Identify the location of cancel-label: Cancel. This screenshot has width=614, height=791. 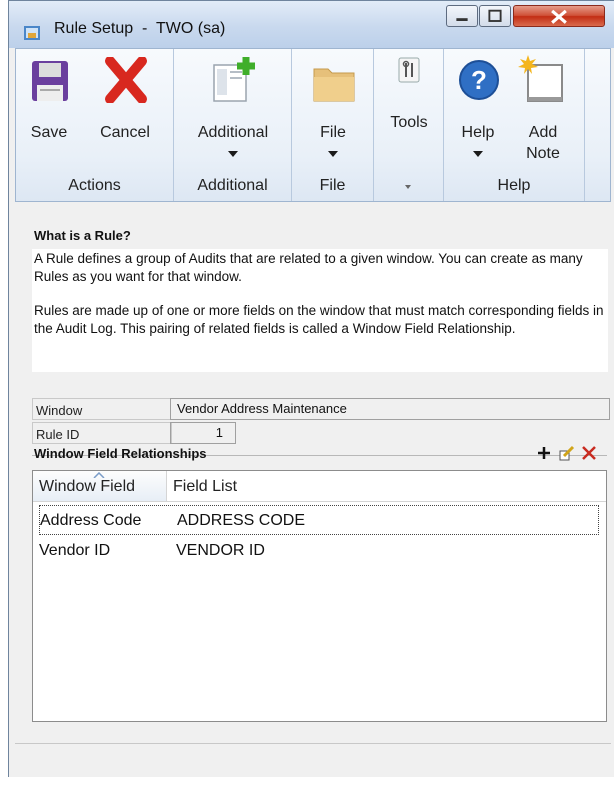
(125, 132).